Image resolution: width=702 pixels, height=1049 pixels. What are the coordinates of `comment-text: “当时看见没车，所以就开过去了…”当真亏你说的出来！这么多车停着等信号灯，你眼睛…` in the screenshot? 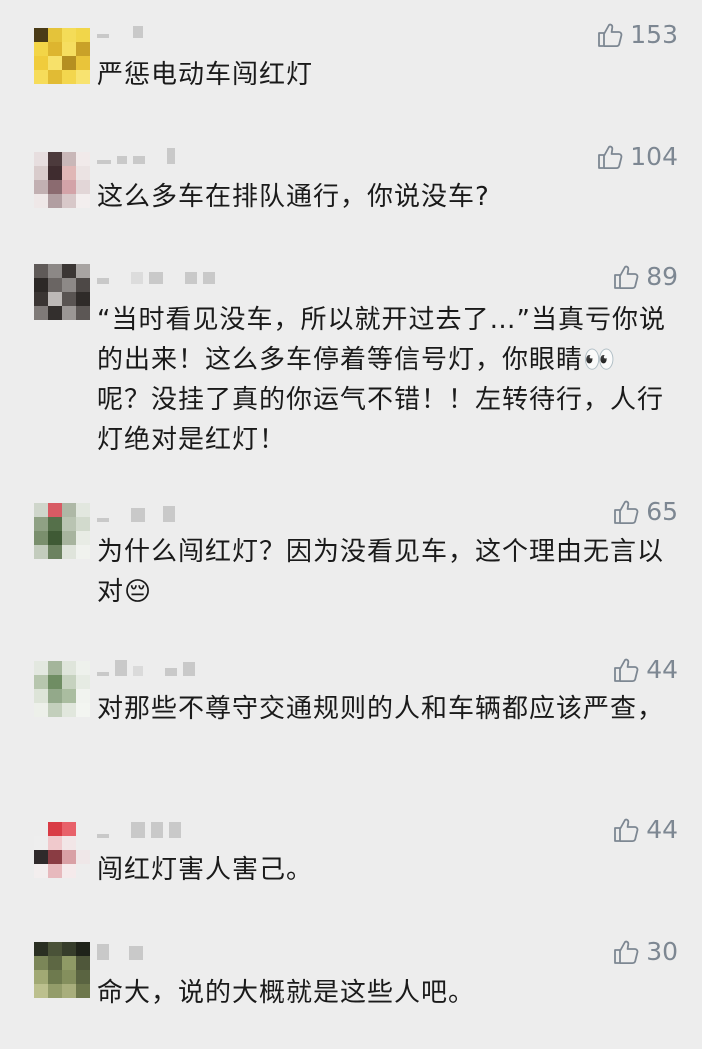 It's located at (381, 380).